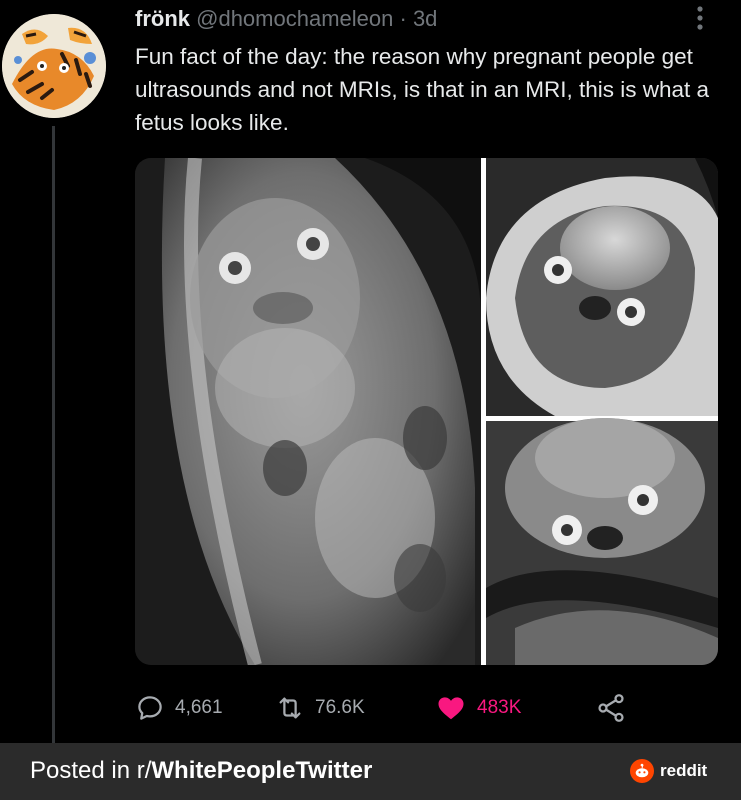 This screenshot has width=741, height=800. Describe the element at coordinates (340, 707) in the screenshot. I see `retweet-count: 76.6K` at that location.